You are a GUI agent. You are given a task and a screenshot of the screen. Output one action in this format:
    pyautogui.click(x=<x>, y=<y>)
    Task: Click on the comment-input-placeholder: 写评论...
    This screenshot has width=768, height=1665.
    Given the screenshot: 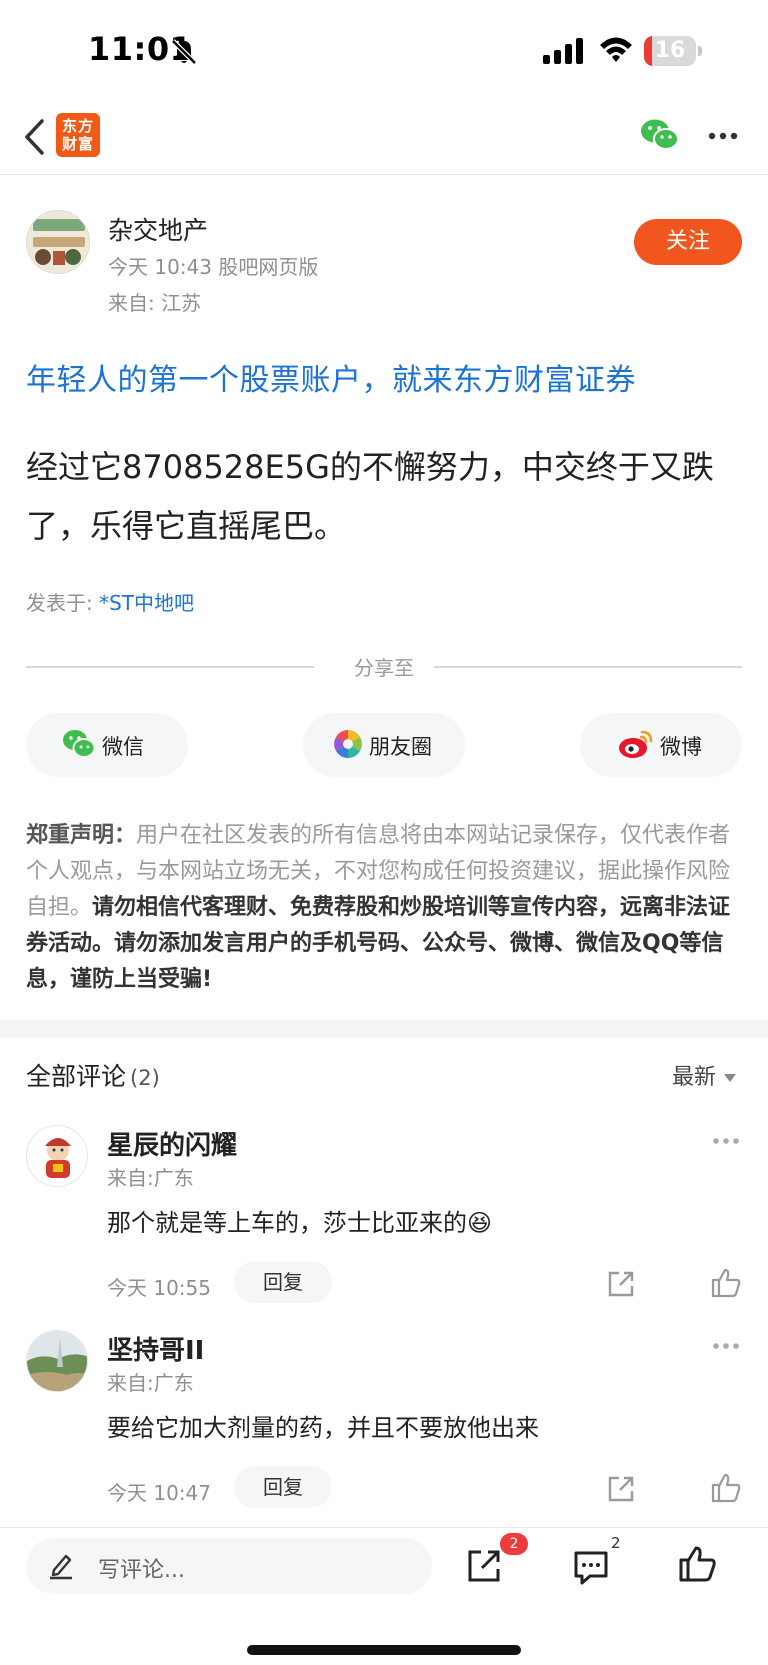 What is the action you would take?
    pyautogui.click(x=141, y=1570)
    